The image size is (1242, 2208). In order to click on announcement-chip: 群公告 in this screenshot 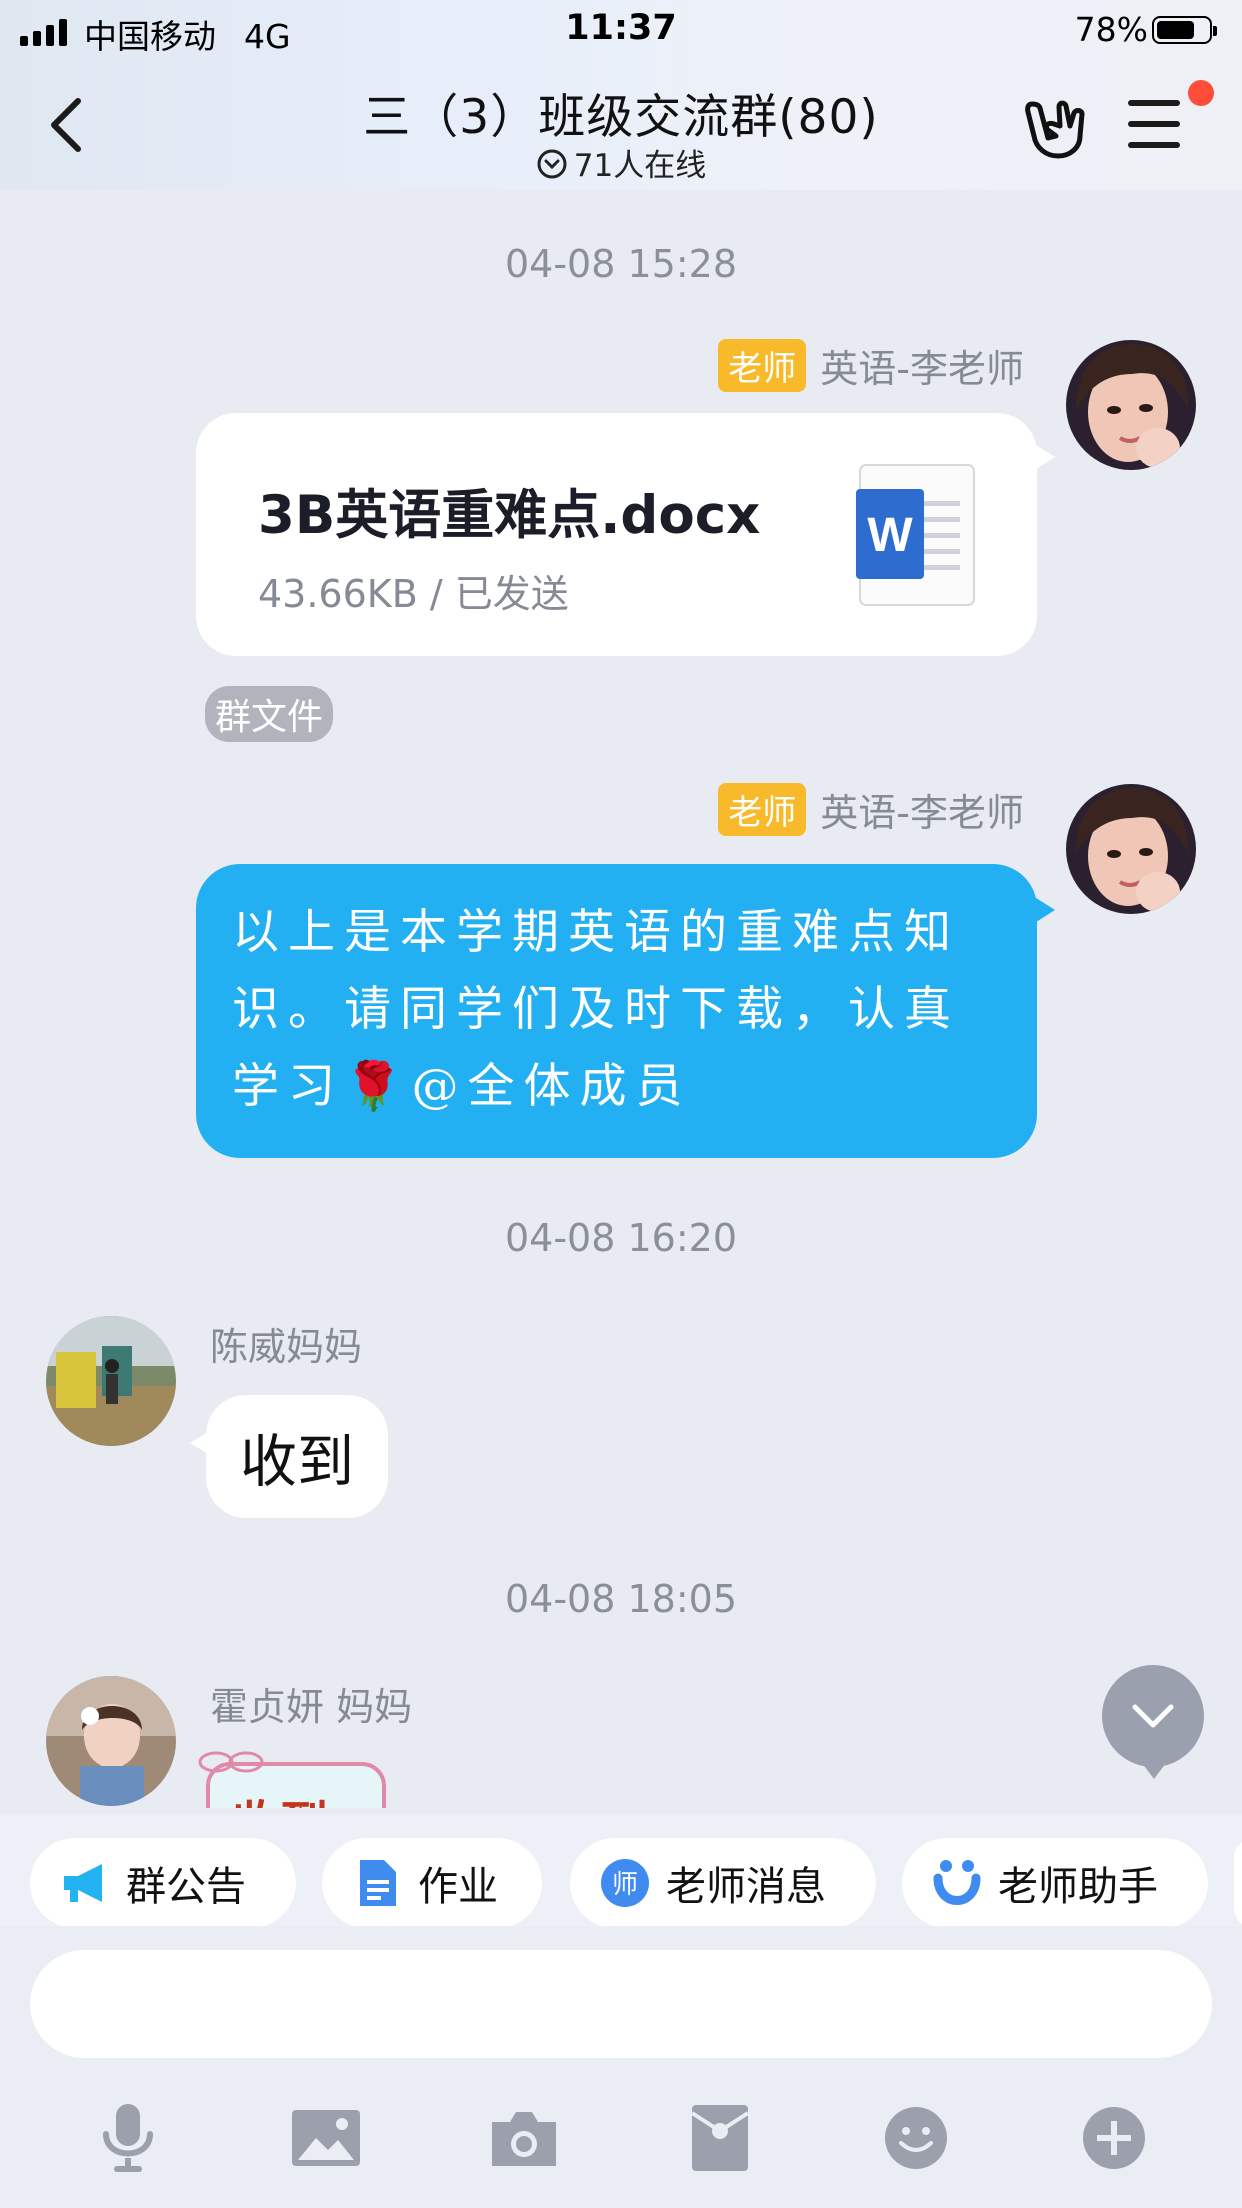, I will do `click(163, 1883)`.